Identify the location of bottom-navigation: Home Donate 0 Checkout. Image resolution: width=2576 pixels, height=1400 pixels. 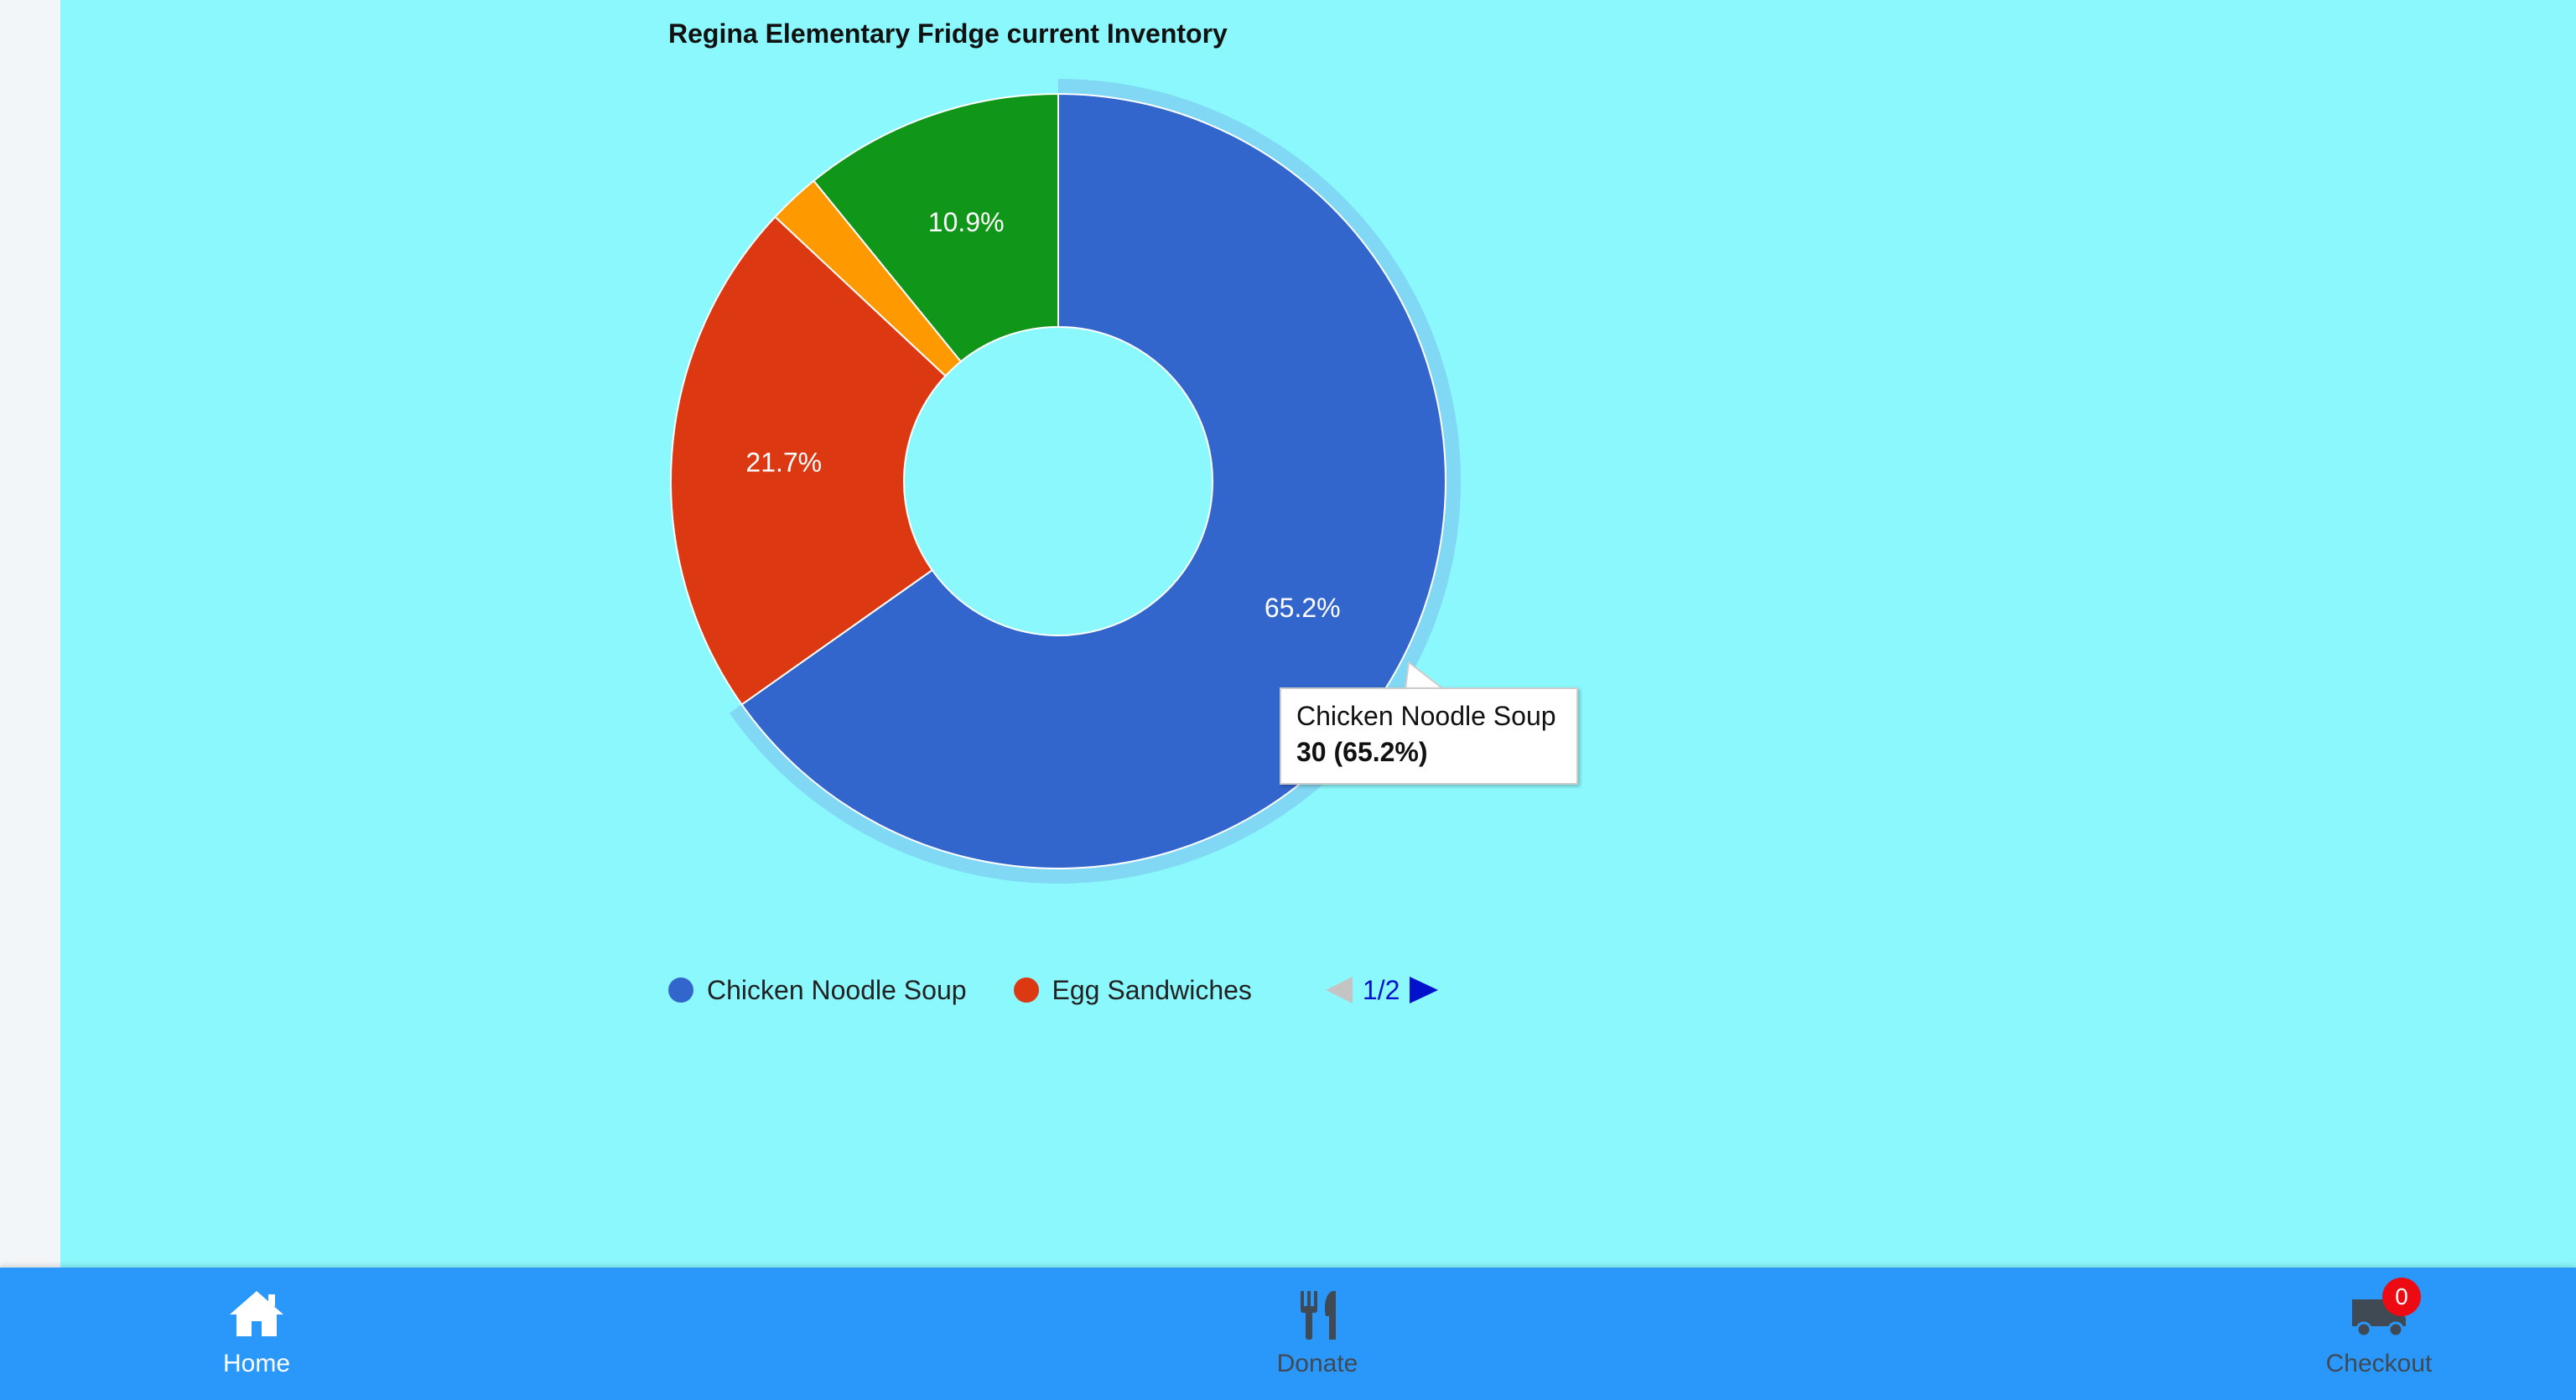
(1288, 1334).